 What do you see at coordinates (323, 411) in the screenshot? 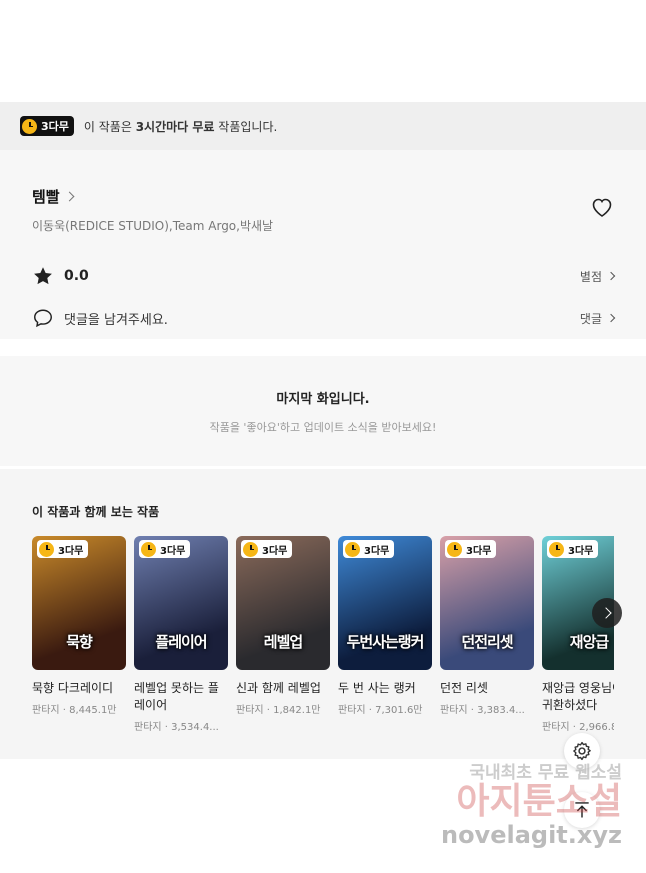
I see `last-episode-section: 마지막 화입니다. 작품을 '좋아요'하고 업데이트 소식을 받아보세요!` at bounding box center [323, 411].